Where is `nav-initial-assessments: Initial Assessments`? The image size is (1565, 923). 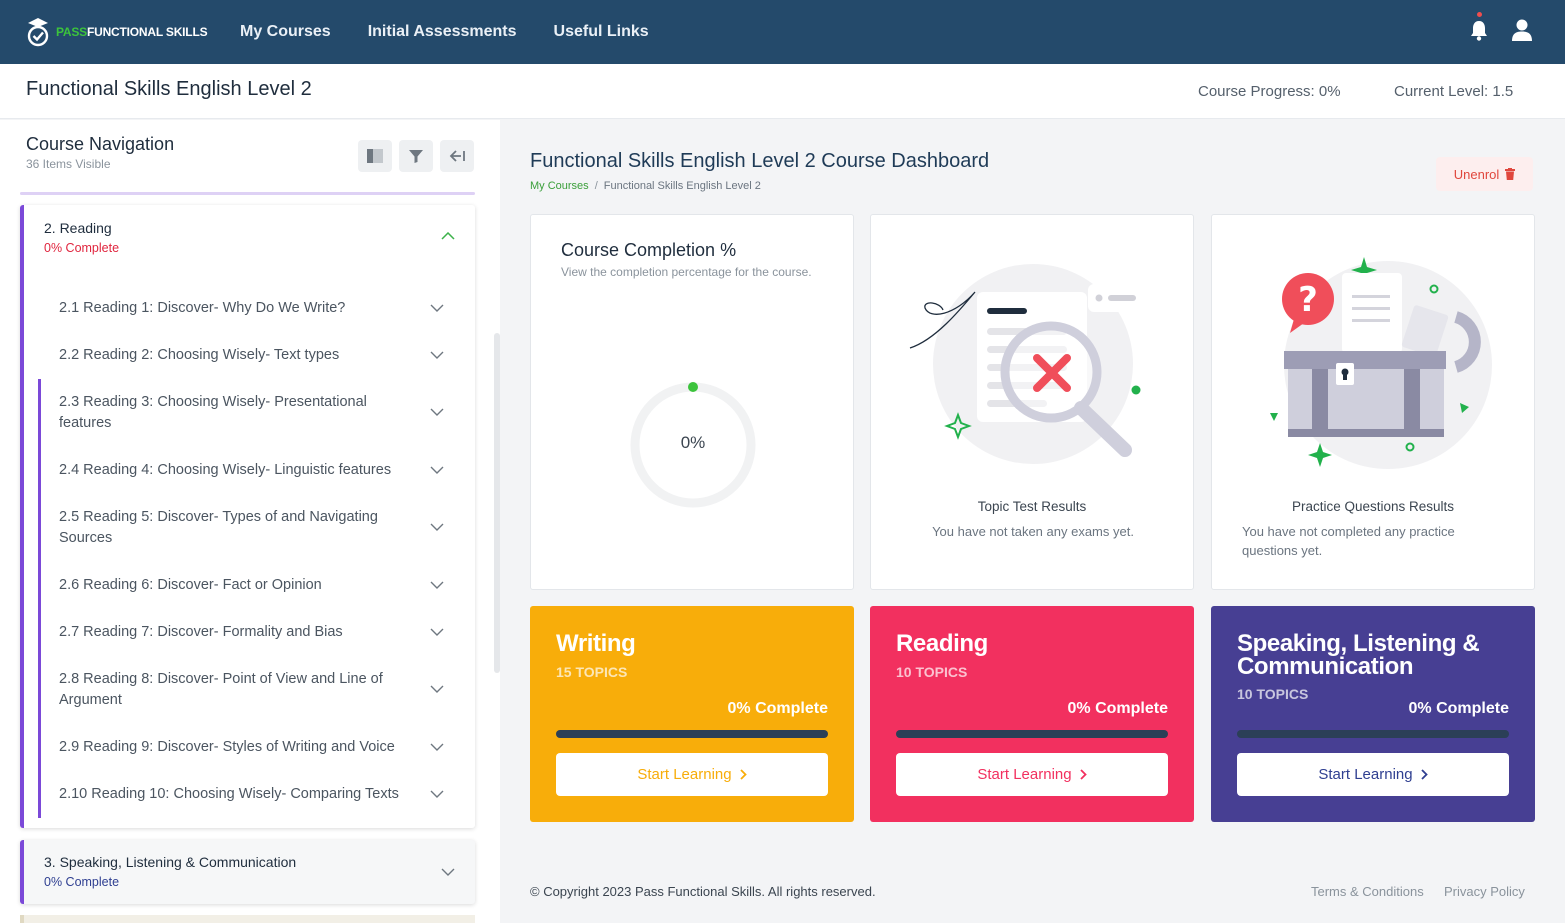
nav-initial-assessments: Initial Assessments is located at coordinates (442, 32).